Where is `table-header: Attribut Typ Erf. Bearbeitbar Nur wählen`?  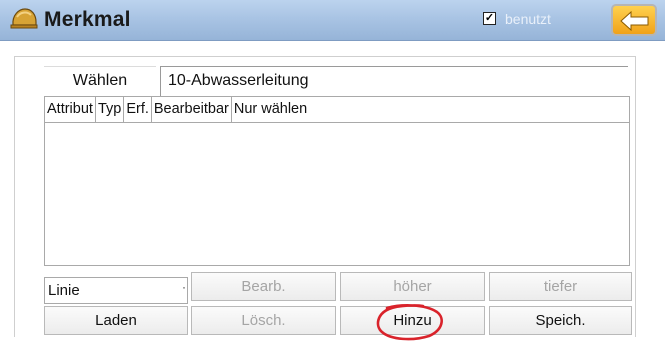 table-header: Attribut Typ Erf. Bearbeitbar Nur wählen is located at coordinates (337, 110).